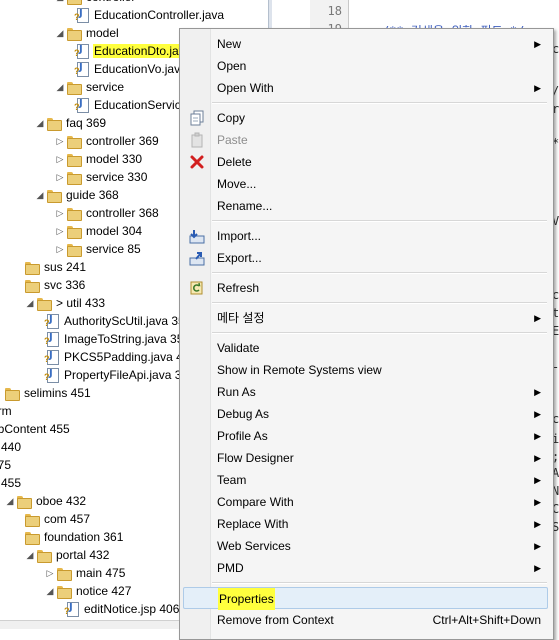 The width and height of the screenshot is (559, 640). What do you see at coordinates (67, 555) in the screenshot?
I see `tree-item: ◢ portal 432` at bounding box center [67, 555].